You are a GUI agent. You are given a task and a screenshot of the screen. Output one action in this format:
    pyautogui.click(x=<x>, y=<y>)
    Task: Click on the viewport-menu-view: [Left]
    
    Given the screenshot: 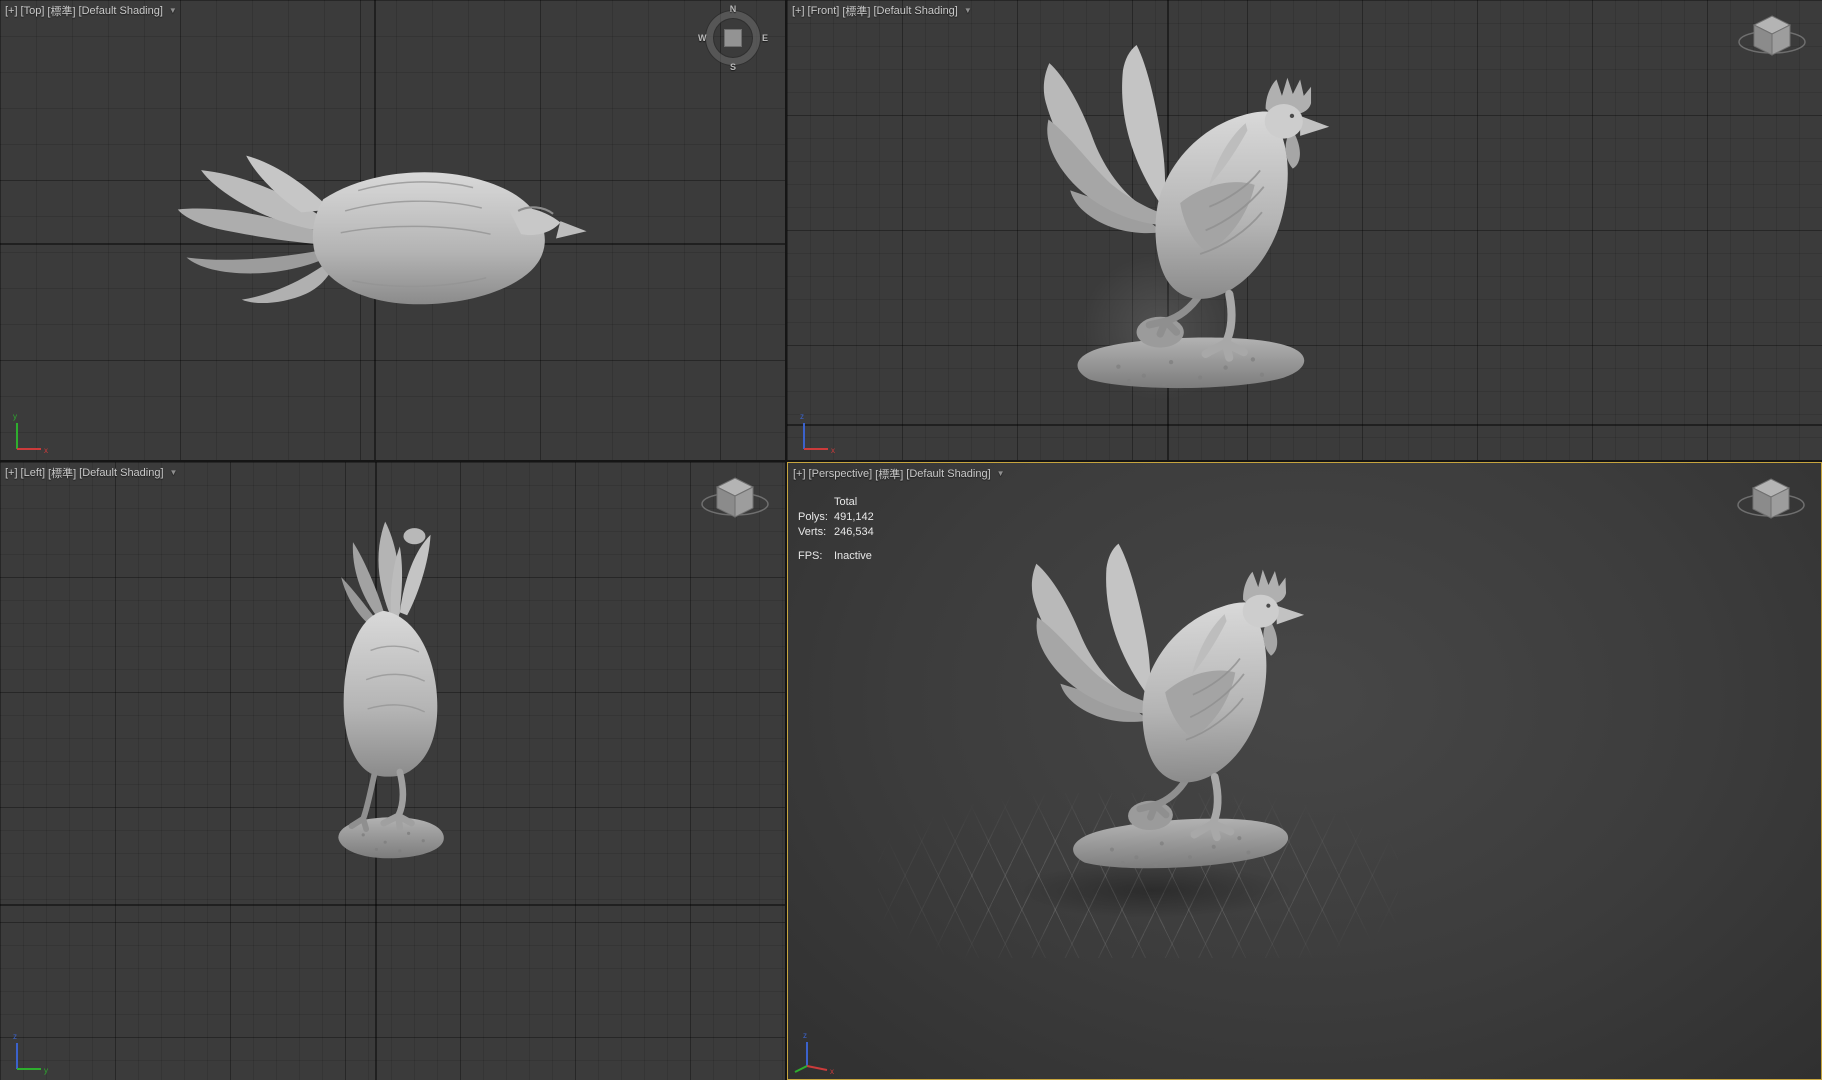 What is the action you would take?
    pyautogui.click(x=33, y=473)
    